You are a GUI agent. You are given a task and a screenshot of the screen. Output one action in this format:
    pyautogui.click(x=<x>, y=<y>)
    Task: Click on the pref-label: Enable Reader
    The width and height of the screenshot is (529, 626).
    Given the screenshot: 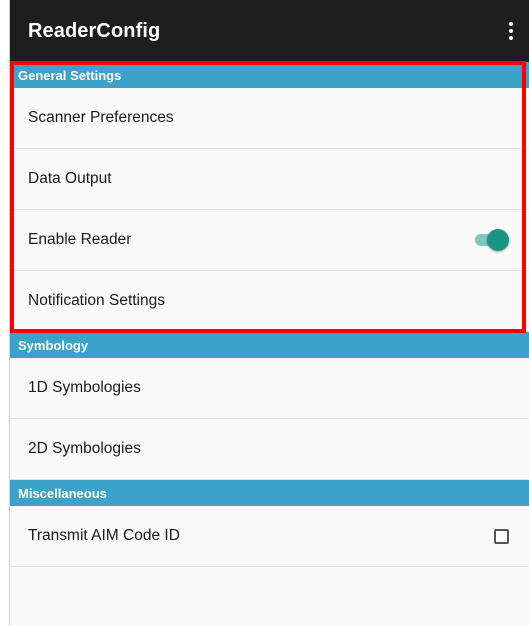 What is the action you would take?
    pyautogui.click(x=80, y=239)
    